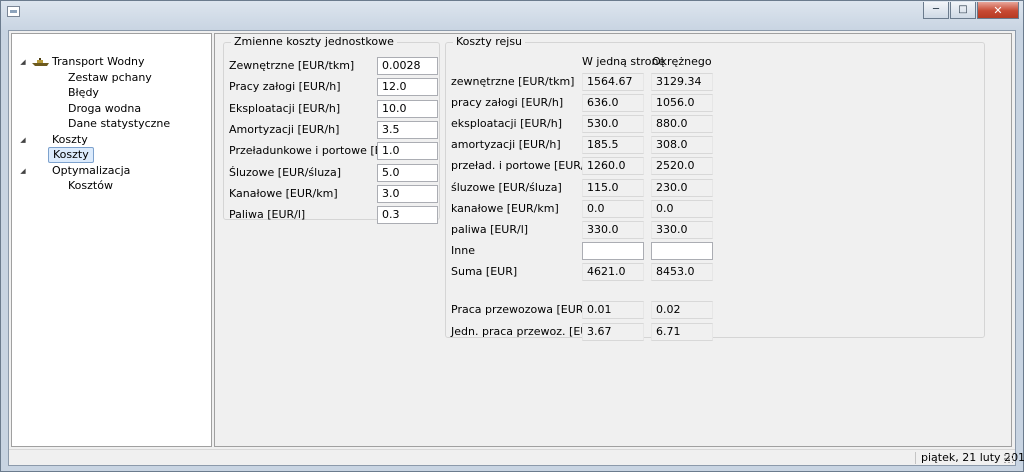  I want to click on tree-item-label: Zestaw pchany, so click(110, 77).